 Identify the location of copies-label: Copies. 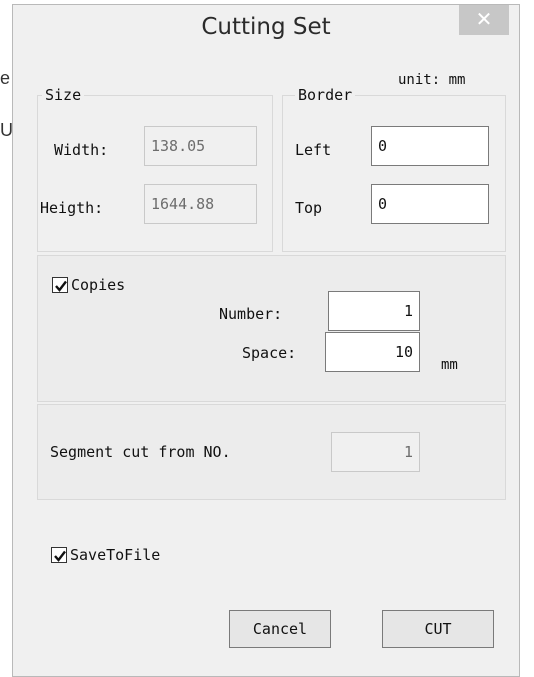
(98, 285).